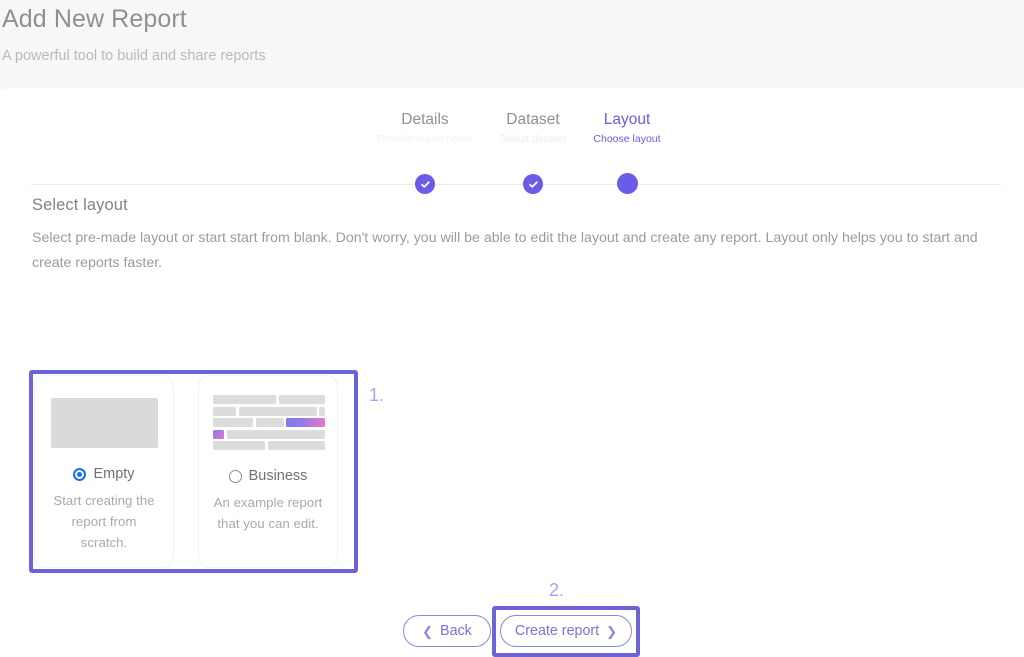 This screenshot has height=657, width=1024. What do you see at coordinates (627, 119) in the screenshot?
I see `stepper-step-layout-title: Layout` at bounding box center [627, 119].